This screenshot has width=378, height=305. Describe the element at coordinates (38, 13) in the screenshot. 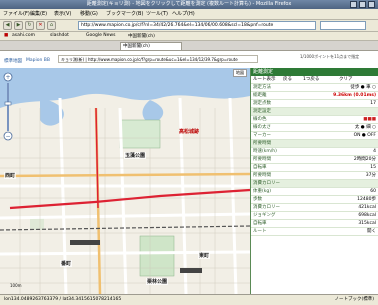

I see `menu-edit: 編集(E)` at that location.